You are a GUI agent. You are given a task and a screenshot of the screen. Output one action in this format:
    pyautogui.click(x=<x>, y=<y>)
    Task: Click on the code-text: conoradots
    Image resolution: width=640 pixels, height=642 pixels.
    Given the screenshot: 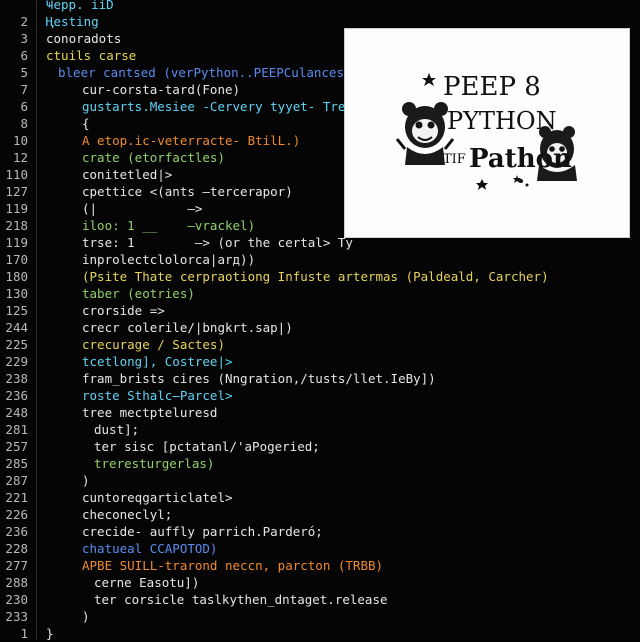 What is the action you would take?
    pyautogui.click(x=83, y=38)
    